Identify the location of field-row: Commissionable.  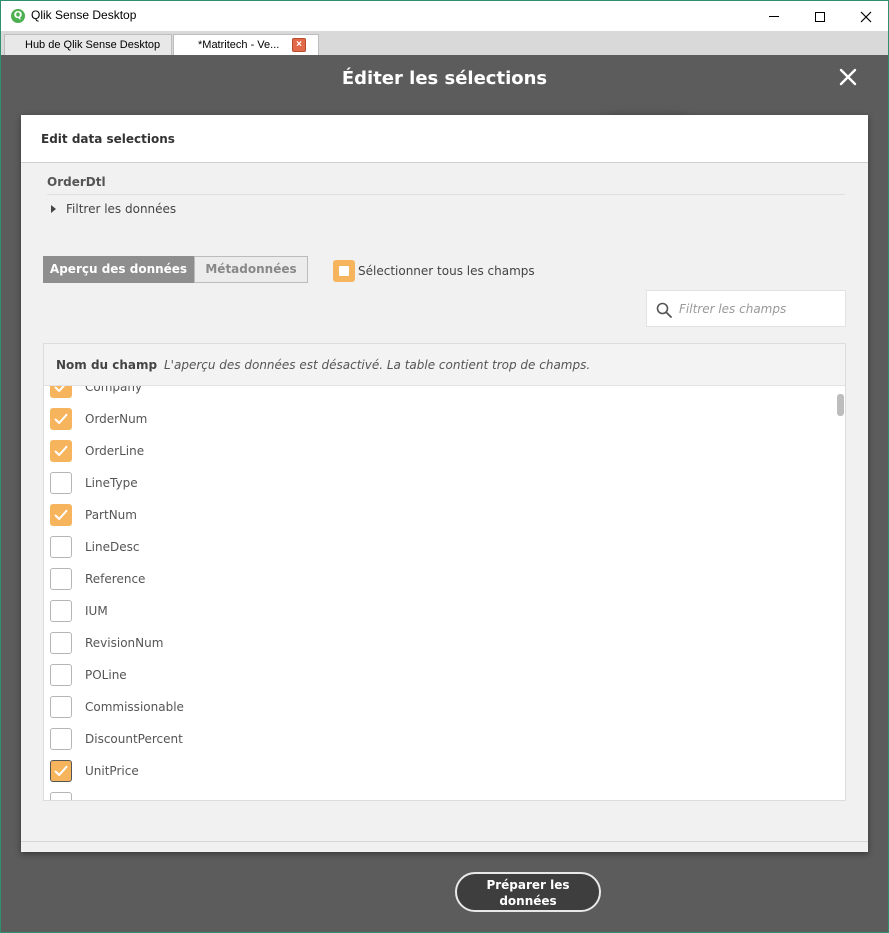
(117, 707).